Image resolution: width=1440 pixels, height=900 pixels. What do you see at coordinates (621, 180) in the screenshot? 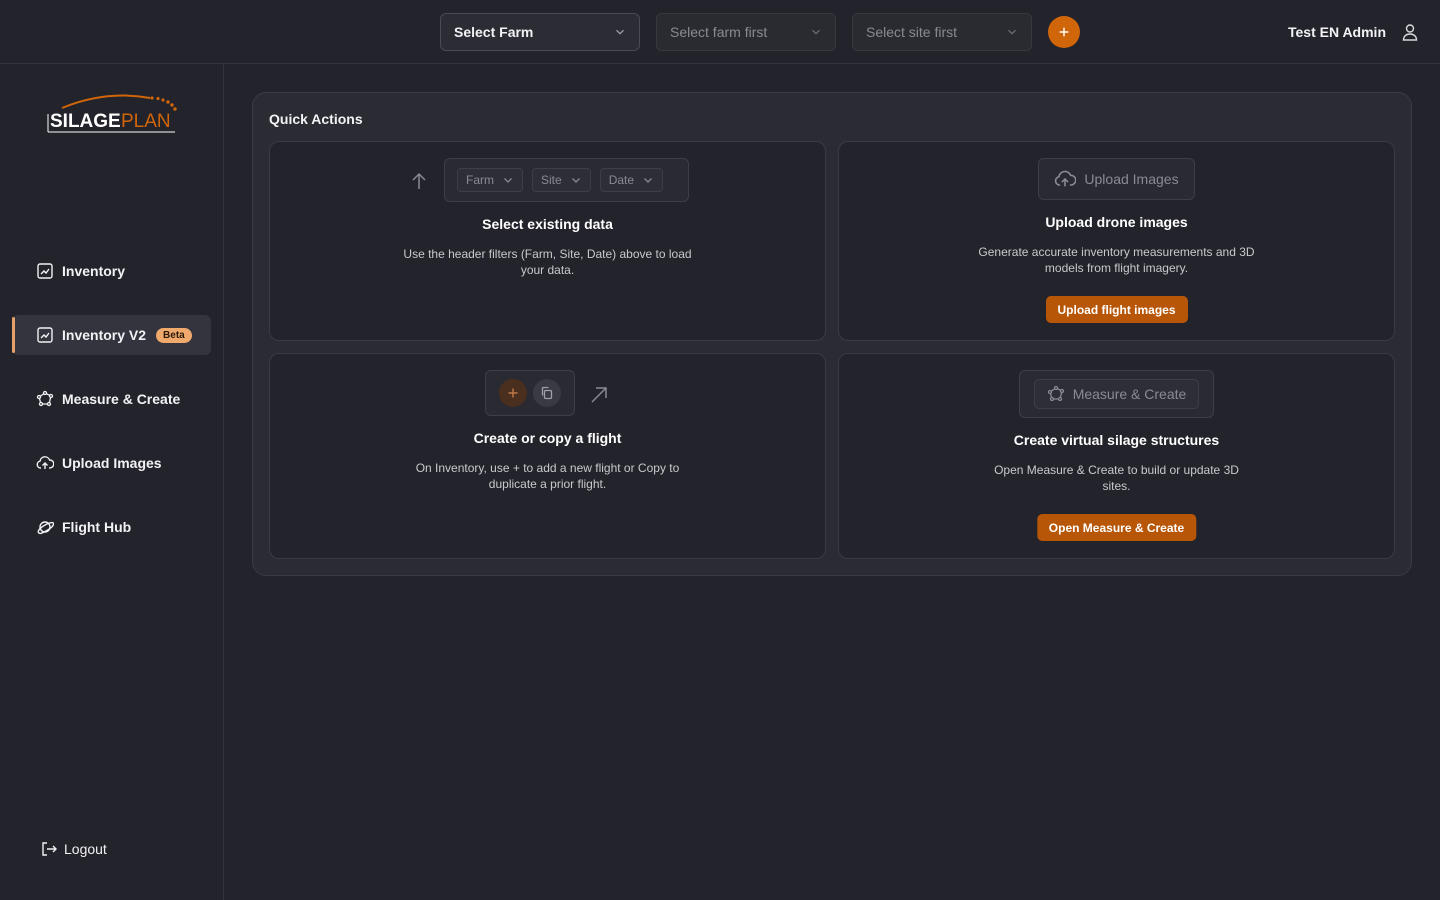
I see `filter-label: Date` at bounding box center [621, 180].